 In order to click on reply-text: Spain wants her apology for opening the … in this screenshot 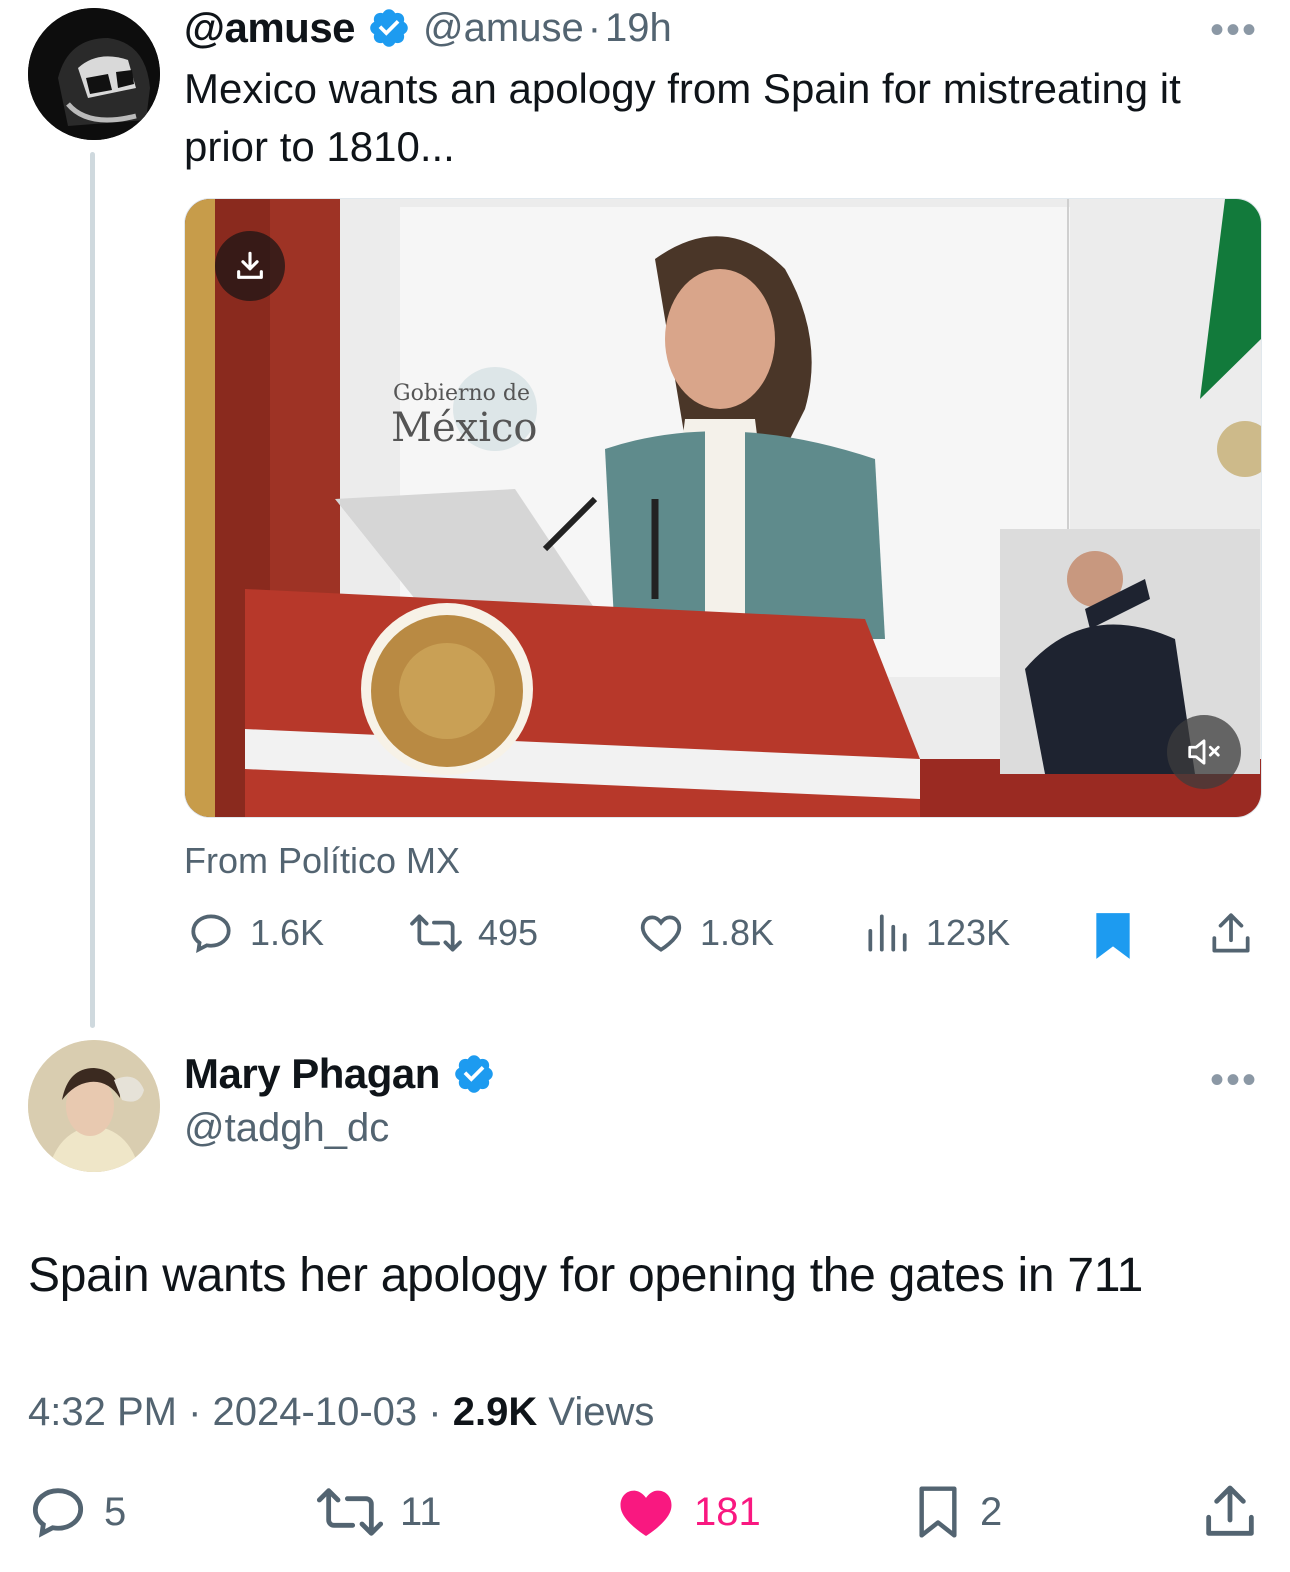, I will do `click(585, 1275)`.